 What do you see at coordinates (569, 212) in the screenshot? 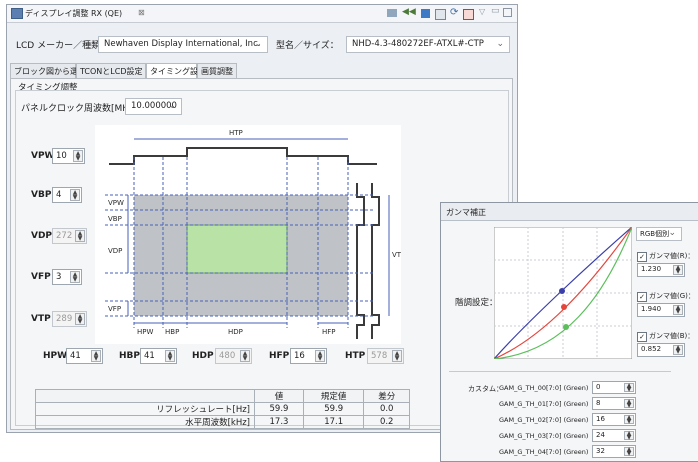
I see `gamma-title: ガンマ補正` at bounding box center [569, 212].